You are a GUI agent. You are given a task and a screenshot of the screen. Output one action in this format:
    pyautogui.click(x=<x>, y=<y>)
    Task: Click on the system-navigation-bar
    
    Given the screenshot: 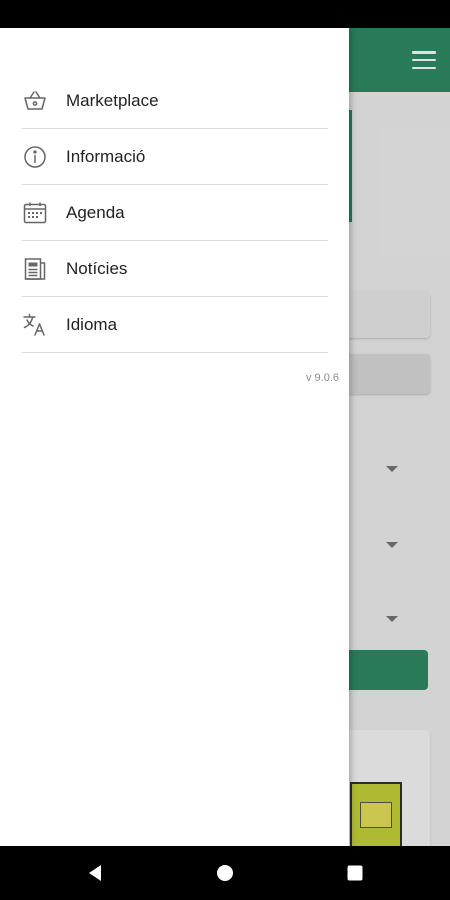 What is the action you would take?
    pyautogui.click(x=225, y=873)
    